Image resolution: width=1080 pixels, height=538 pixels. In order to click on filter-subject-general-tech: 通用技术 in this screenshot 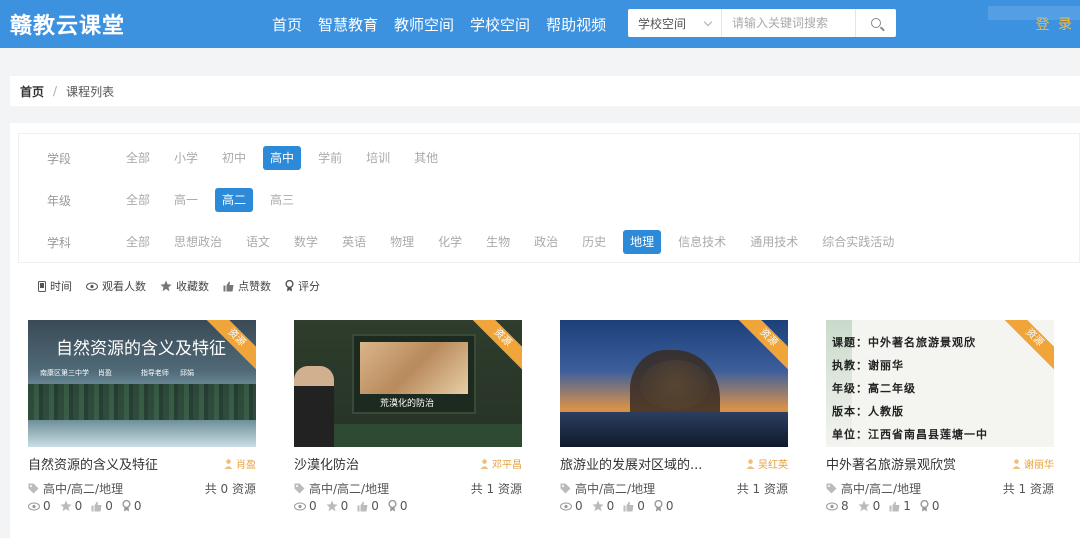, I will do `click(774, 242)`.